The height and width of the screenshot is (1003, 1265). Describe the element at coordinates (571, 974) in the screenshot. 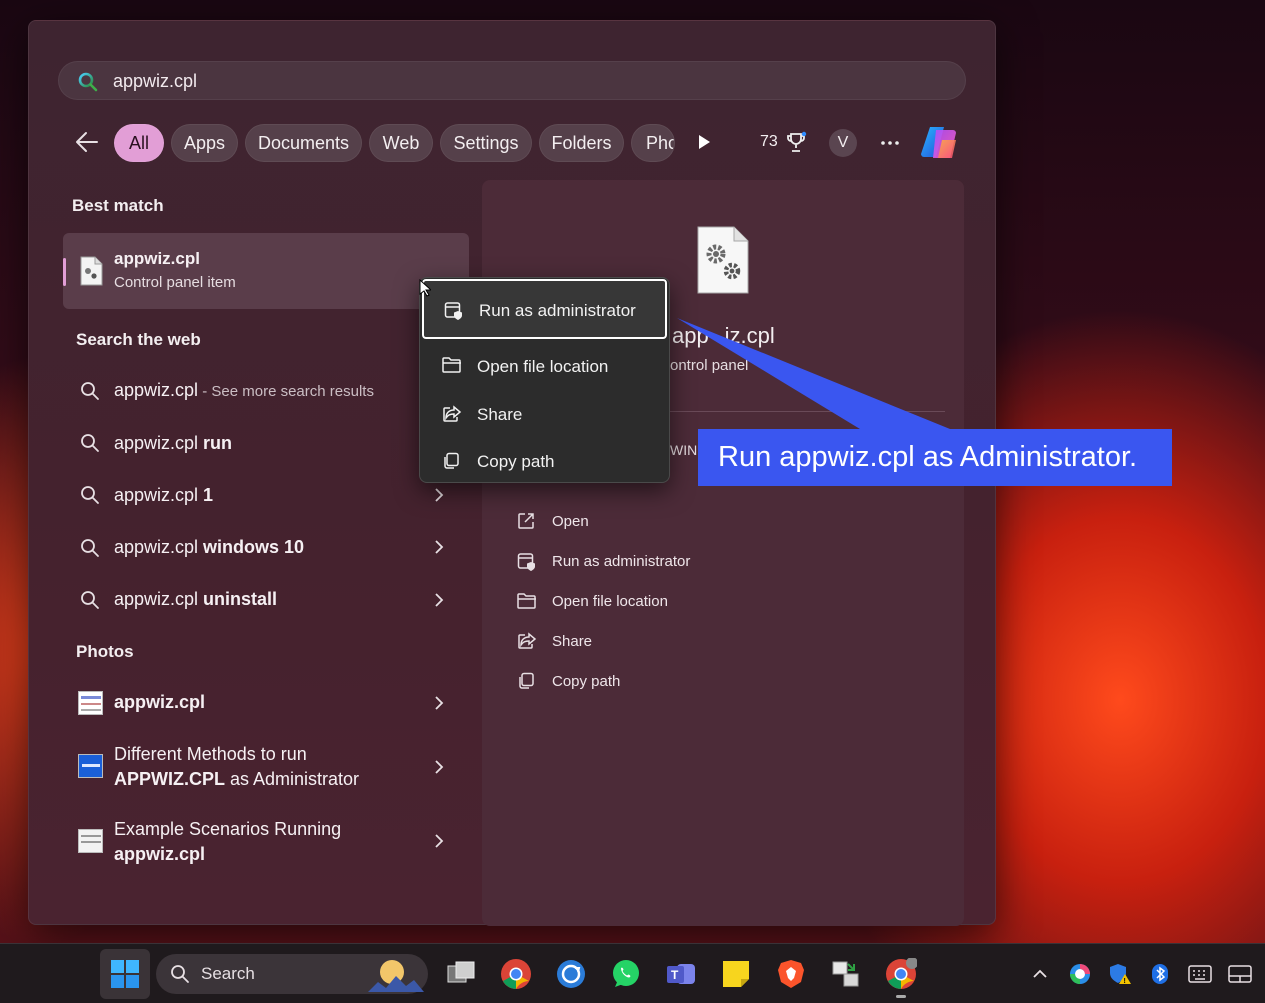

I see `sync-app-icon` at that location.